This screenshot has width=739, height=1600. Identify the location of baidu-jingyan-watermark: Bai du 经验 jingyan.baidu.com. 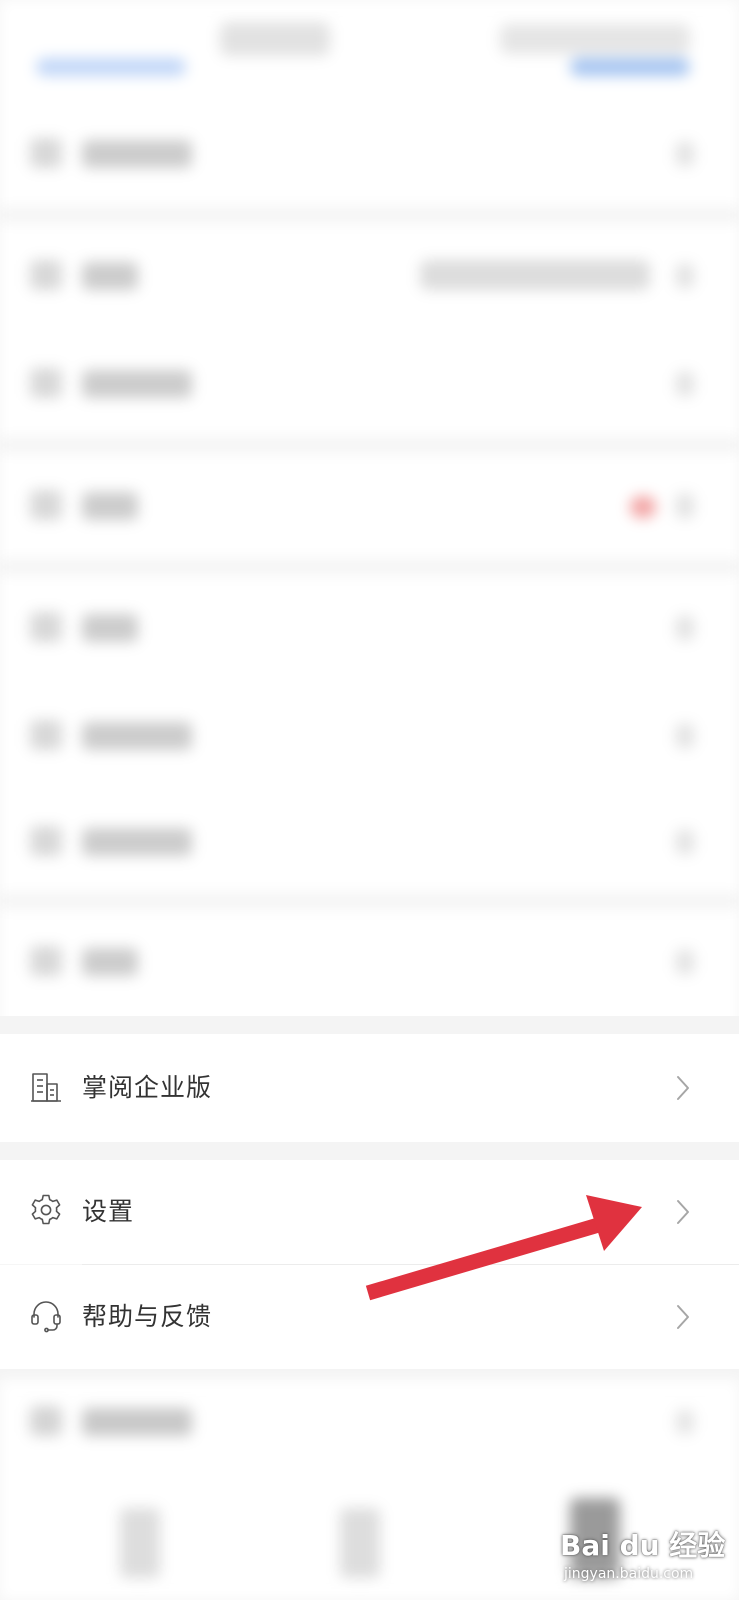
(644, 1546).